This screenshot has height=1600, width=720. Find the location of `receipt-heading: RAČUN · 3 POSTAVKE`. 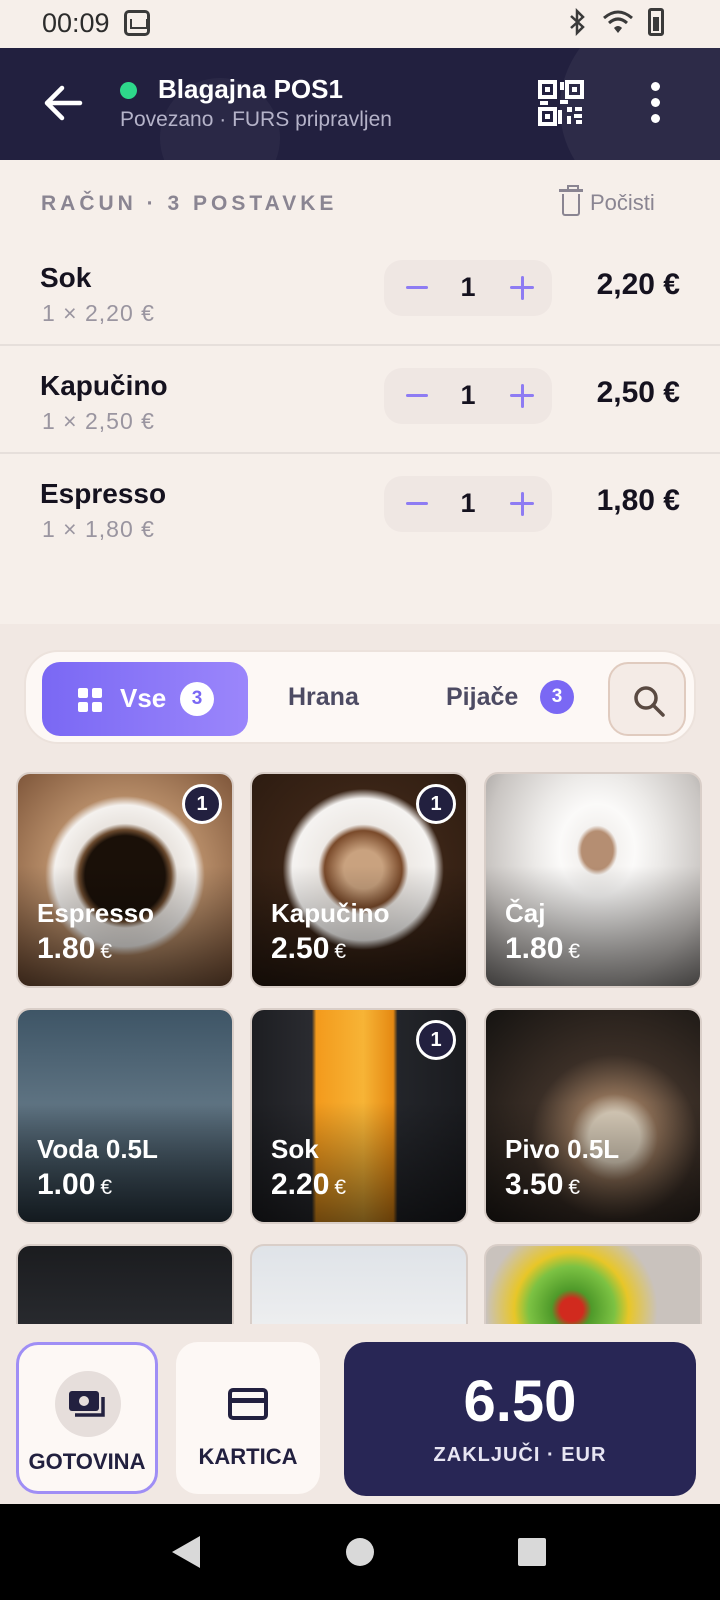

receipt-heading: RAČUN · 3 POSTAVKE is located at coordinates (189, 203).